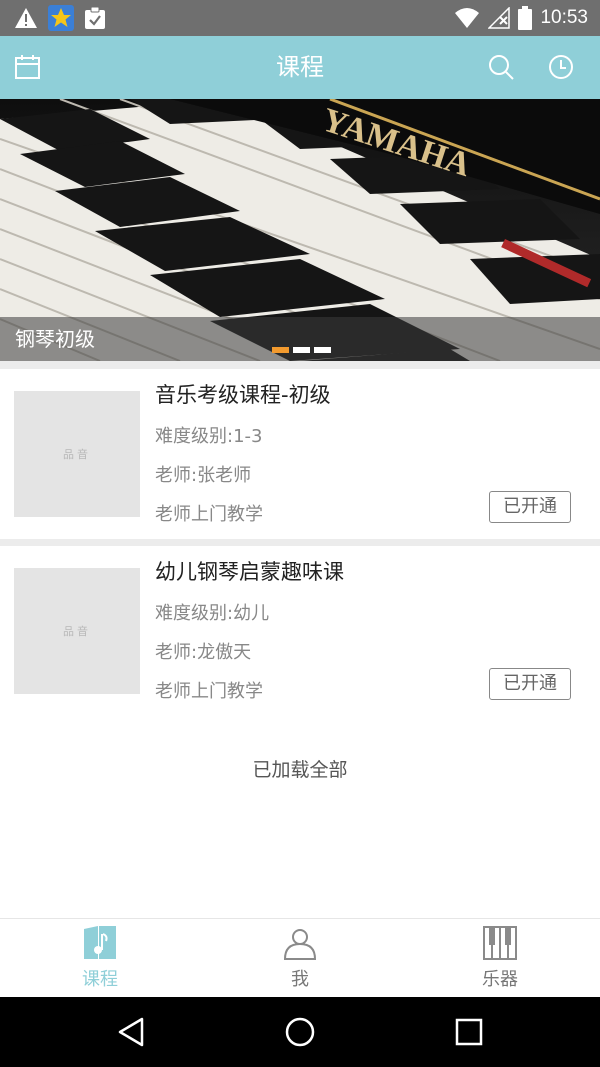  What do you see at coordinates (300, 944) in the screenshot?
I see `person-icon` at bounding box center [300, 944].